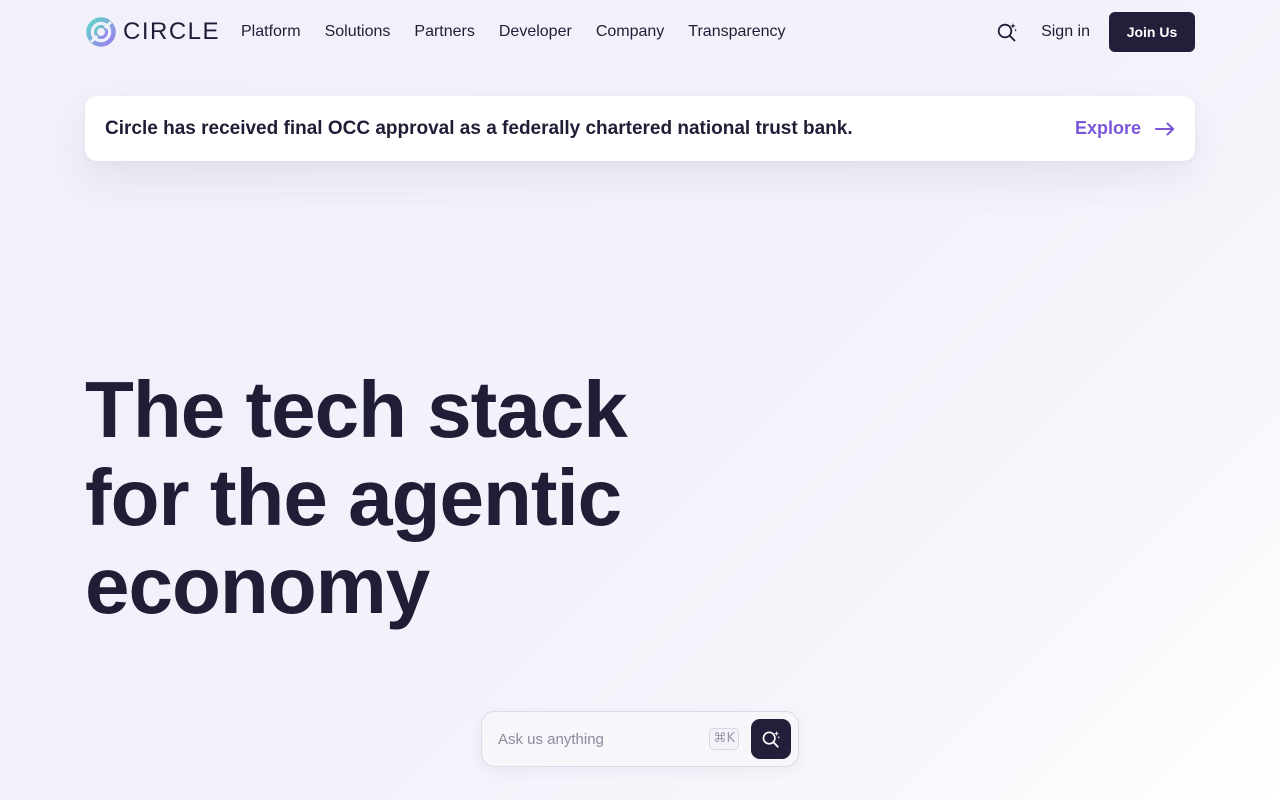 The image size is (1280, 800). What do you see at coordinates (271, 32) in the screenshot?
I see `nav-platform: Platform` at bounding box center [271, 32].